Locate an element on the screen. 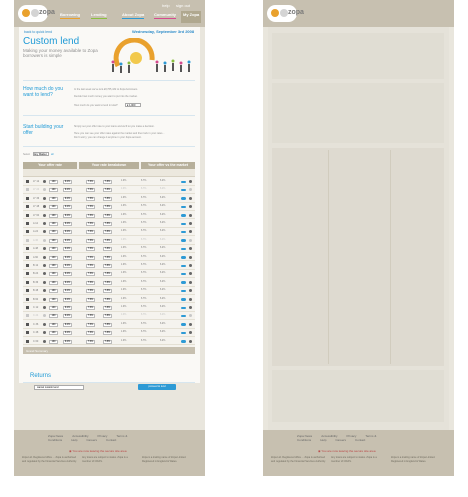 The height and width of the screenshot is (497, 468). zopa-logo: zopa is located at coordinates (36, 13).